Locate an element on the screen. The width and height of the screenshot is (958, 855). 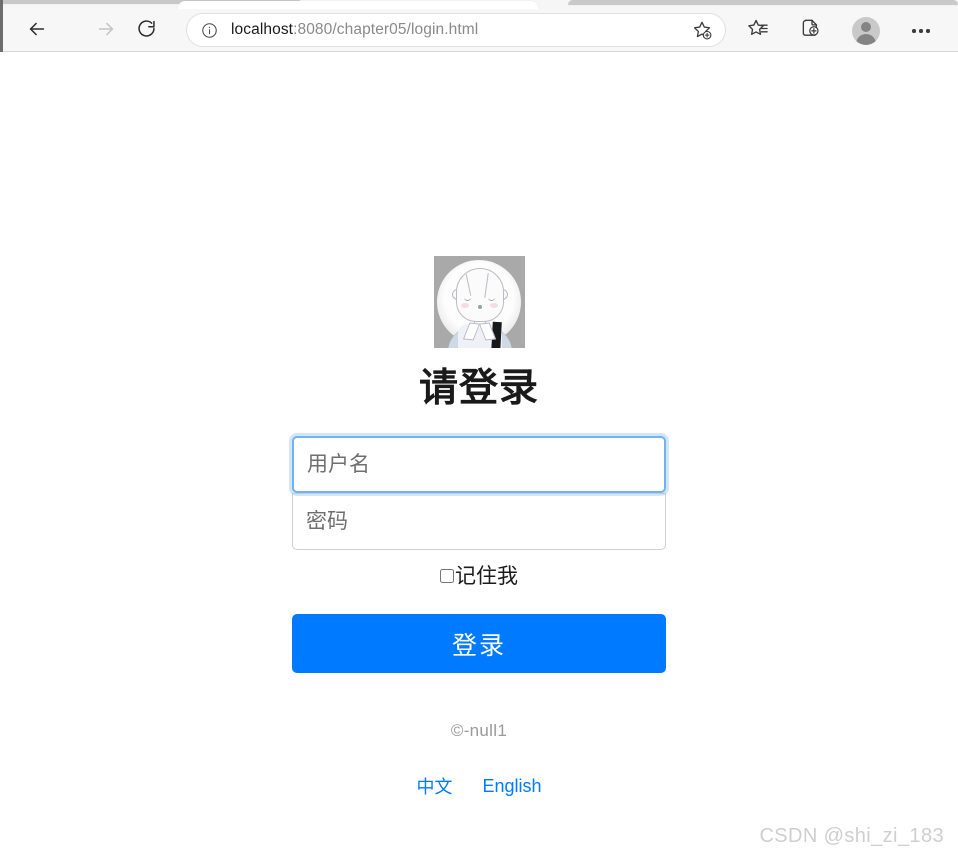
back-button is located at coordinates (37, 30).